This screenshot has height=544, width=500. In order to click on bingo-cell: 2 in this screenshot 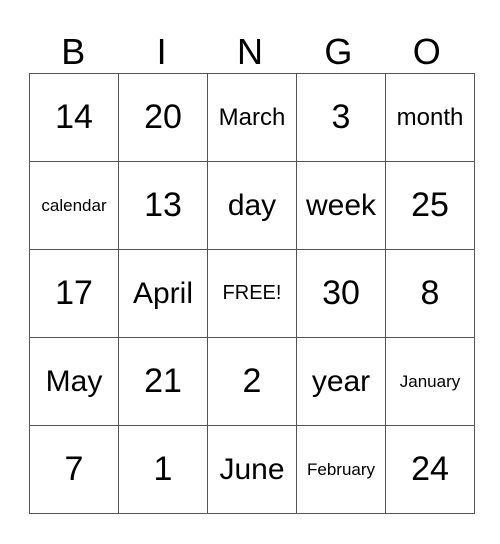, I will do `click(252, 381)`.